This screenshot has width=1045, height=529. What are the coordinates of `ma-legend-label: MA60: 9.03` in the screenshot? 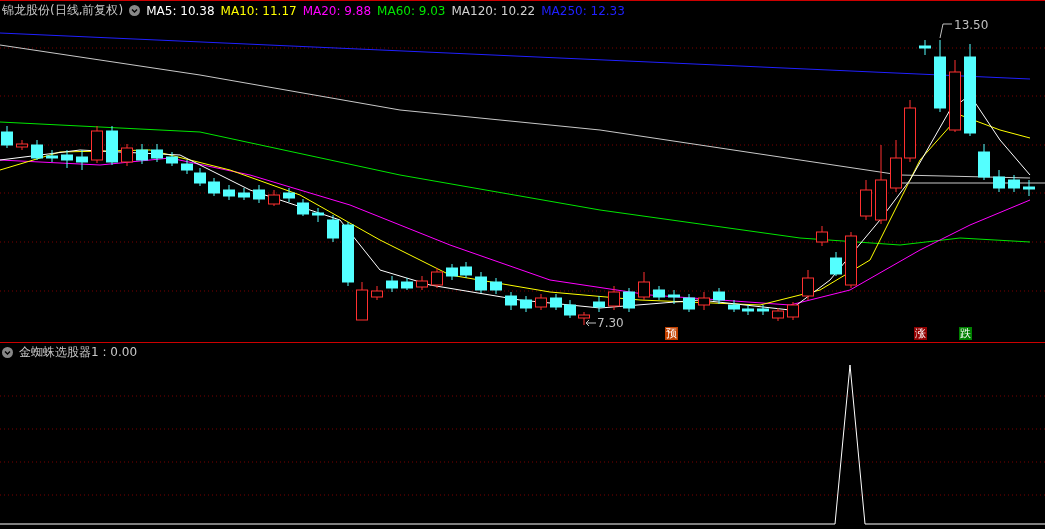 It's located at (411, 10).